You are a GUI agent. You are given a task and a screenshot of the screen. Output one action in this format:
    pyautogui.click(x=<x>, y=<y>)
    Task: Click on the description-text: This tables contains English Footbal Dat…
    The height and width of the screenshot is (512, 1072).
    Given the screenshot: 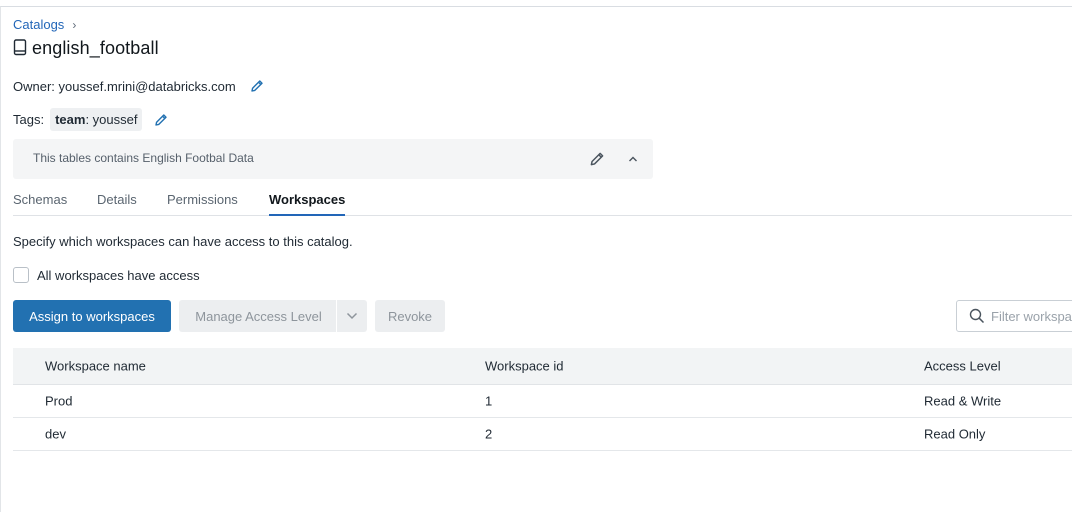 What is the action you would take?
    pyautogui.click(x=143, y=158)
    